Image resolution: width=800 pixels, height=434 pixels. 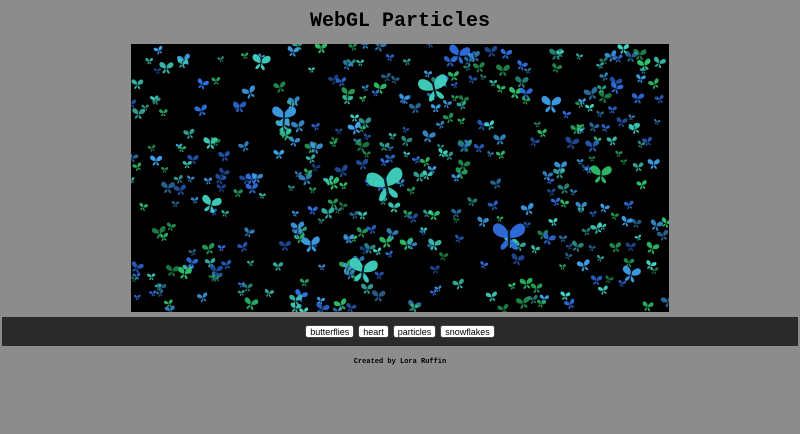 I want to click on snowflakes-button: snowflakes, so click(x=467, y=331).